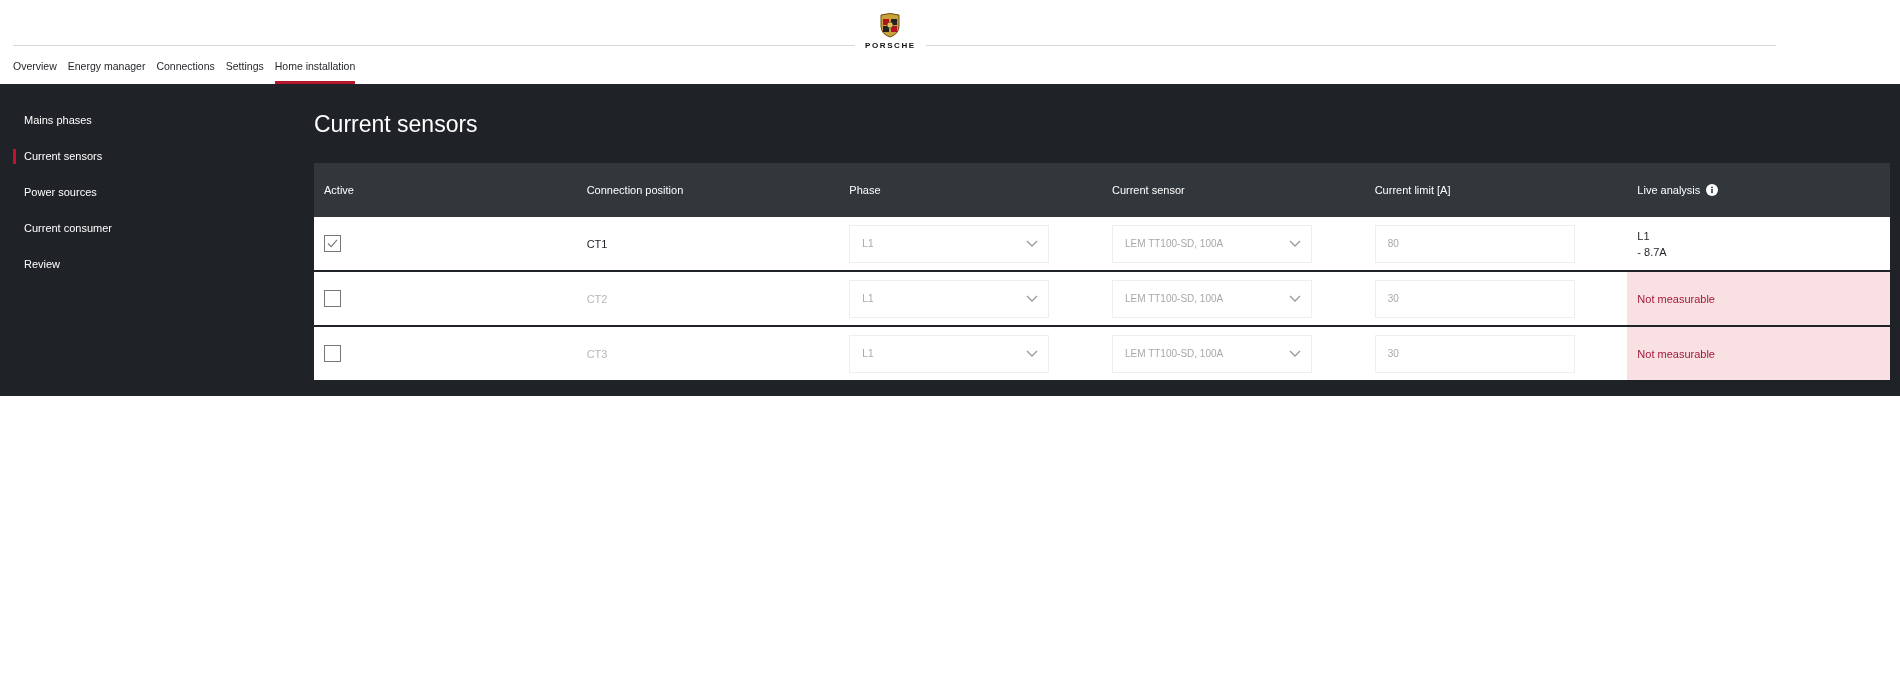 The height and width of the screenshot is (697, 1900). What do you see at coordinates (865, 190) in the screenshot?
I see `column-header: Phase` at bounding box center [865, 190].